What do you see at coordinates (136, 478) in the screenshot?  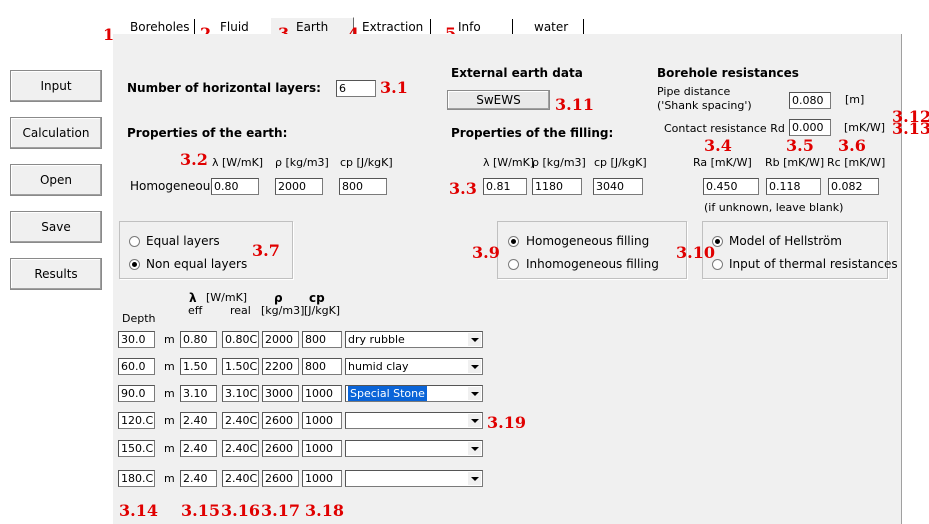 I see `depth-input: 180.C` at bounding box center [136, 478].